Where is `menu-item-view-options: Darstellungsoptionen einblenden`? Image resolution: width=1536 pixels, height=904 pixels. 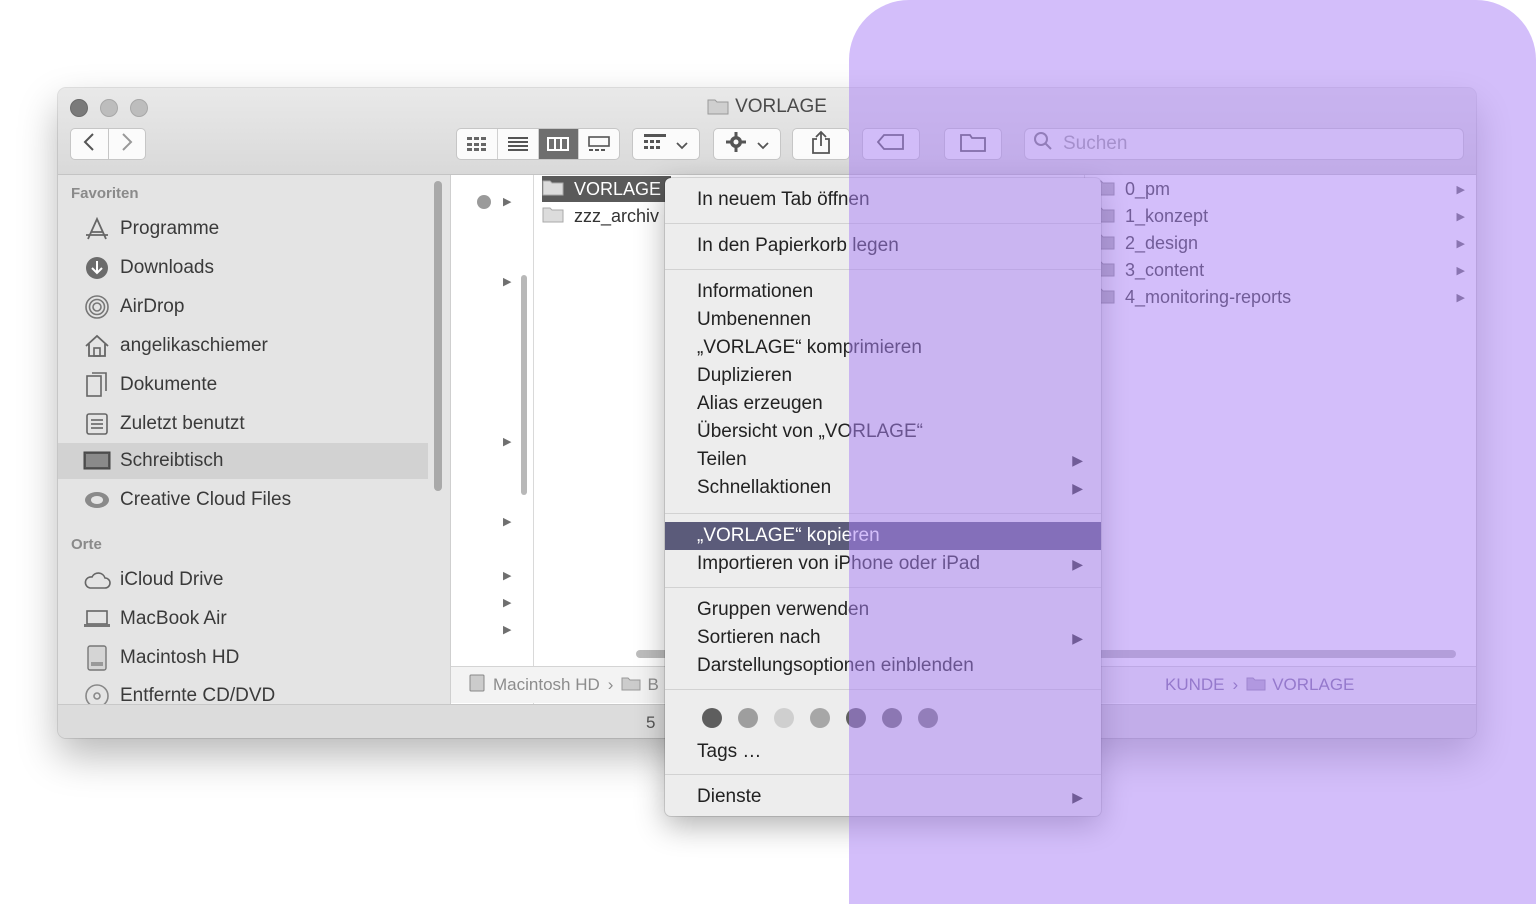
menu-item-view-options: Darstellungsoptionen einblenden is located at coordinates (883, 666).